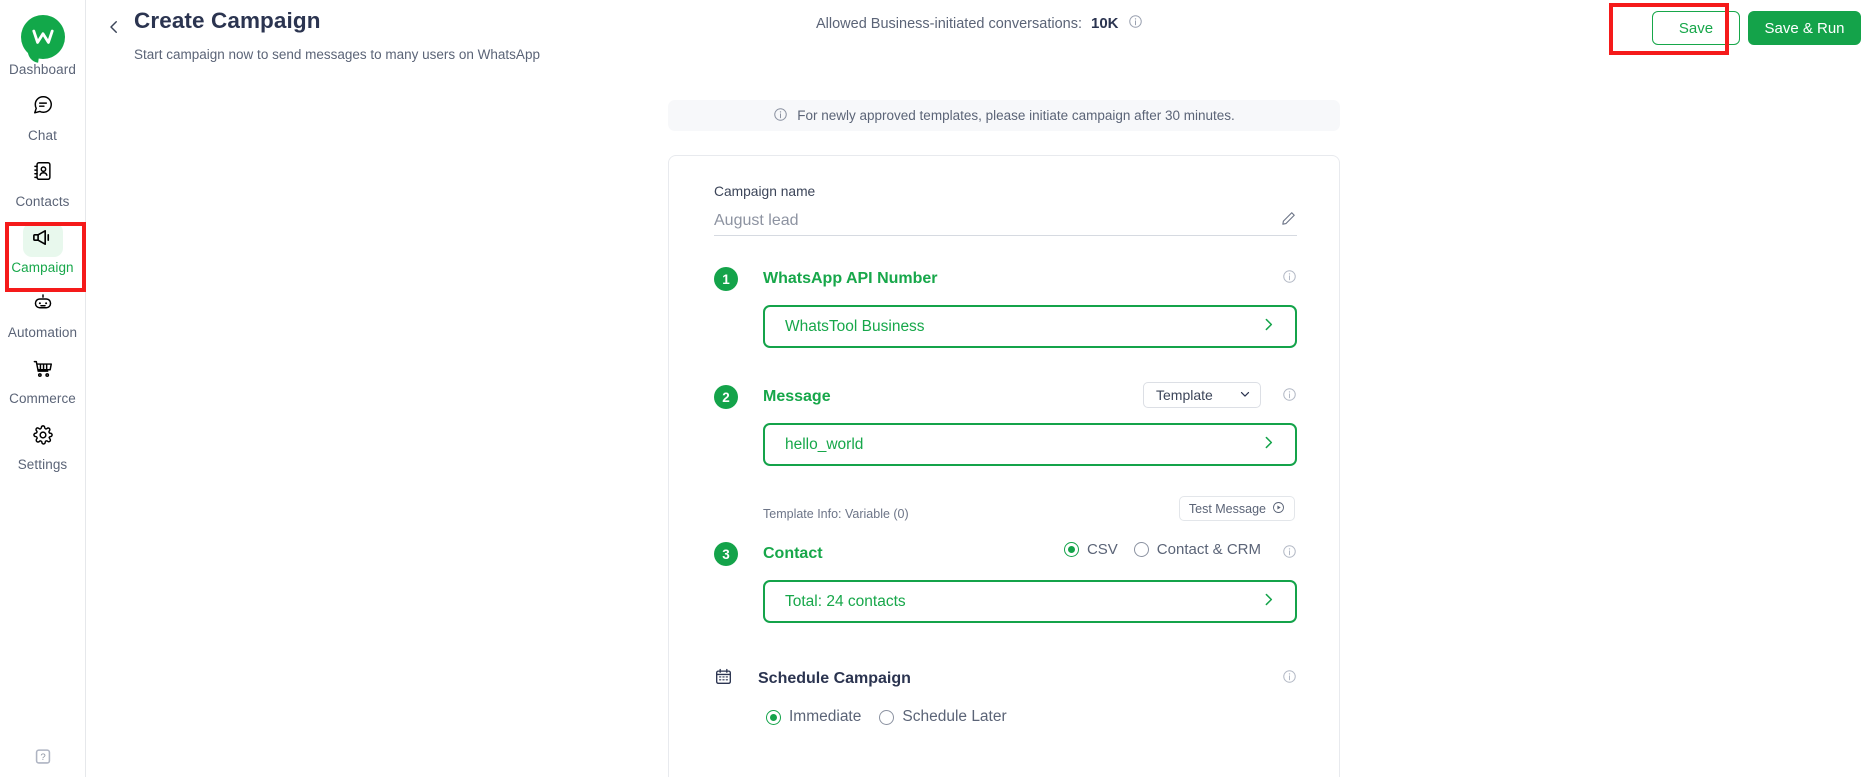  What do you see at coordinates (723, 679) in the screenshot?
I see `calendar-icon` at bounding box center [723, 679].